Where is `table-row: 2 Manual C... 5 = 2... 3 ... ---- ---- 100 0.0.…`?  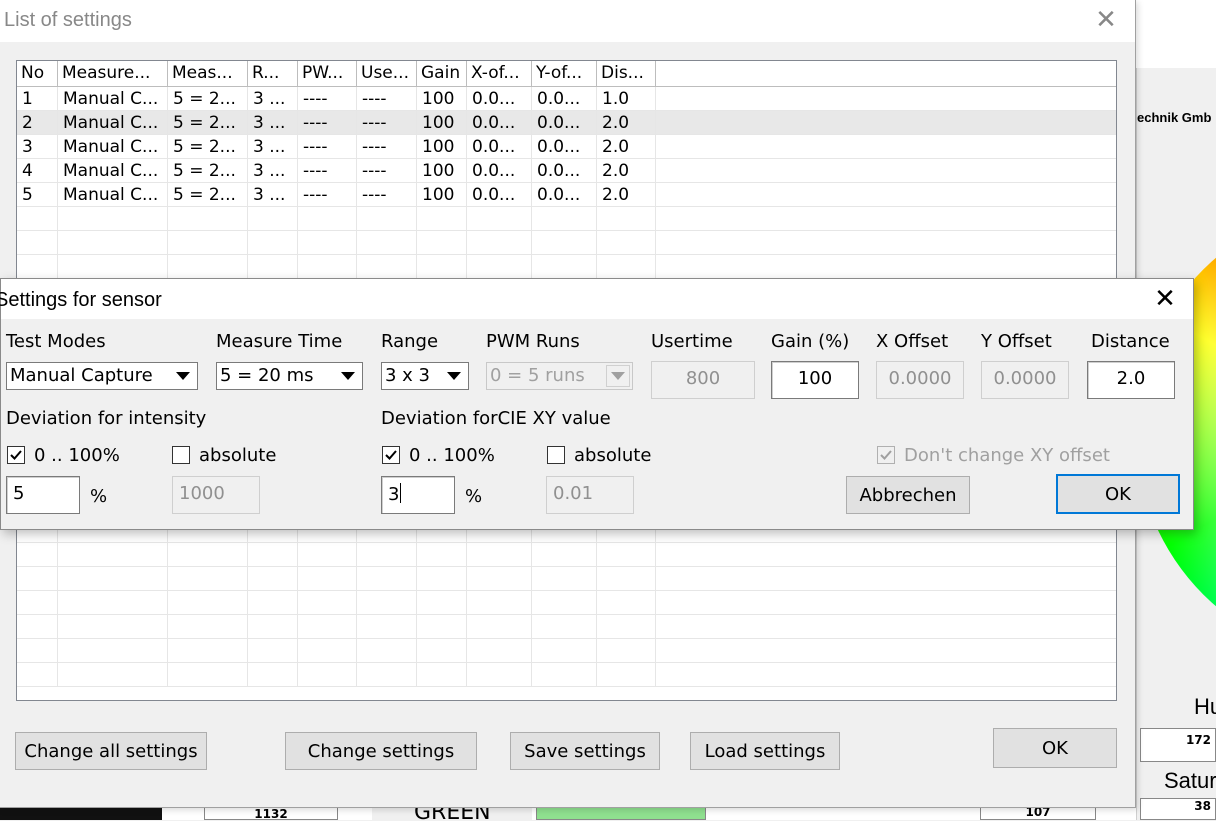 table-row: 2 Manual C... 5 = 2... 3 ... ---- ---- 100 0.0.… is located at coordinates (566, 123).